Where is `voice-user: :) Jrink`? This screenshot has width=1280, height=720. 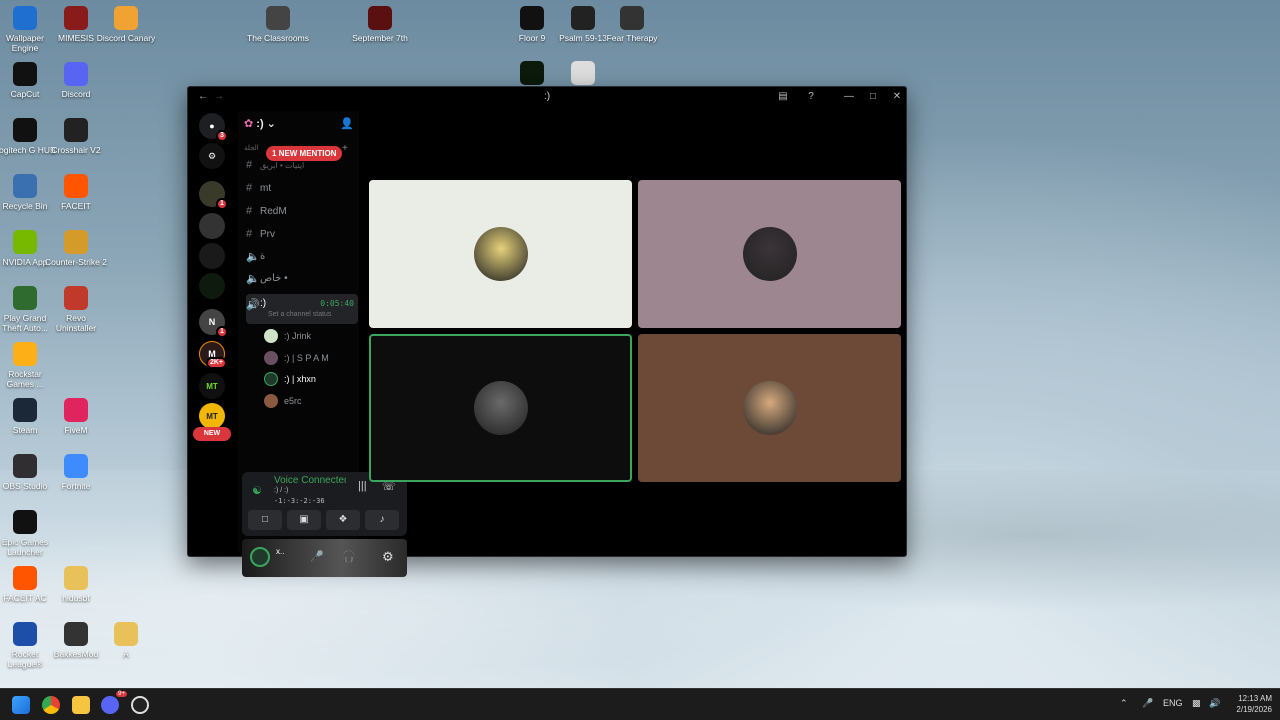
voice-user: :) Jrink is located at coordinates (287, 336).